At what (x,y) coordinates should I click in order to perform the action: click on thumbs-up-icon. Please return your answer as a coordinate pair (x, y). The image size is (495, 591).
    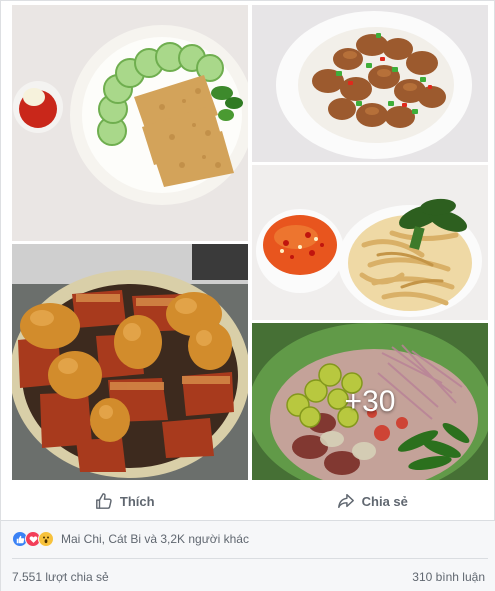
    Looking at the image, I should click on (103, 501).